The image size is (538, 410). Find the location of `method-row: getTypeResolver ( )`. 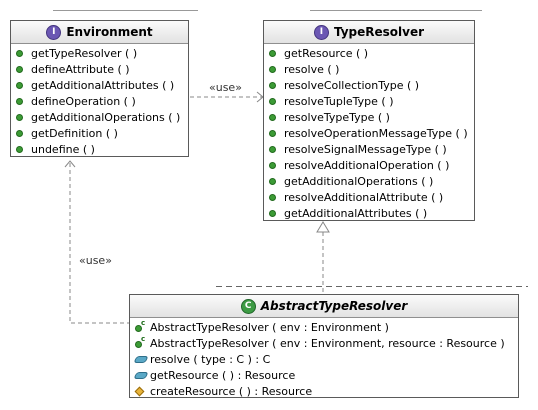

method-row: getTypeResolver ( ) is located at coordinates (99, 53).